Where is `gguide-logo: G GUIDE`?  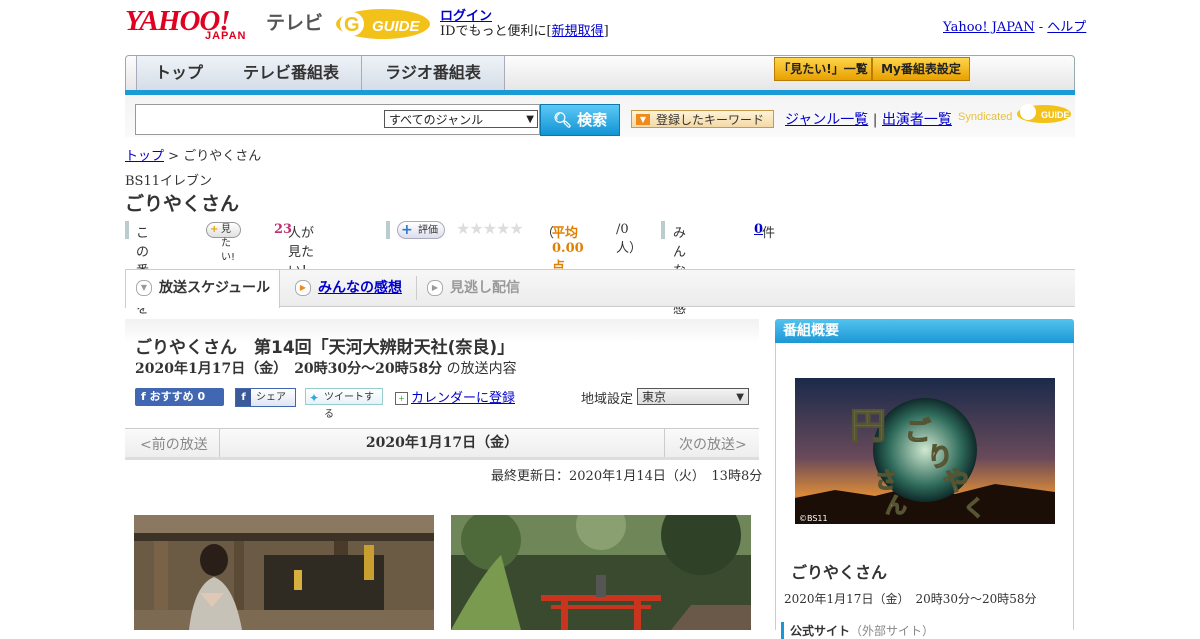 gguide-logo: G GUIDE is located at coordinates (383, 23).